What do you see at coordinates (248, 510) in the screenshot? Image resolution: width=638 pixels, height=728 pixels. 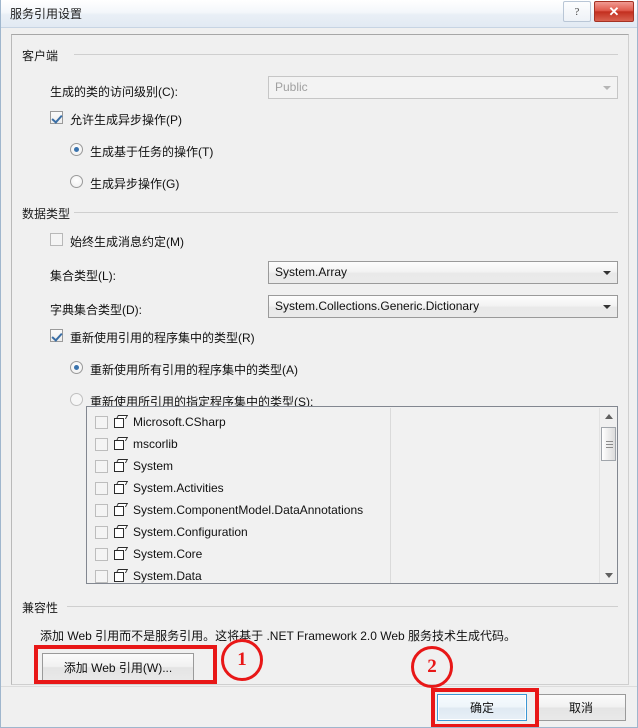 I see `assembly-name: System.ComponentModel.DataAnnotations` at bounding box center [248, 510].